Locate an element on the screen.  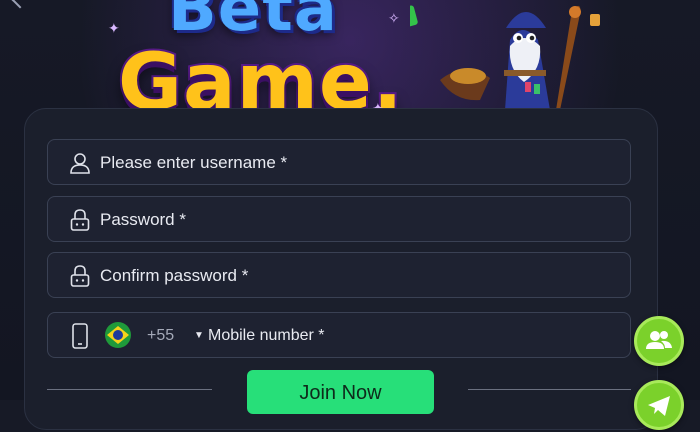
telegram-icon is located at coordinates (659, 406).